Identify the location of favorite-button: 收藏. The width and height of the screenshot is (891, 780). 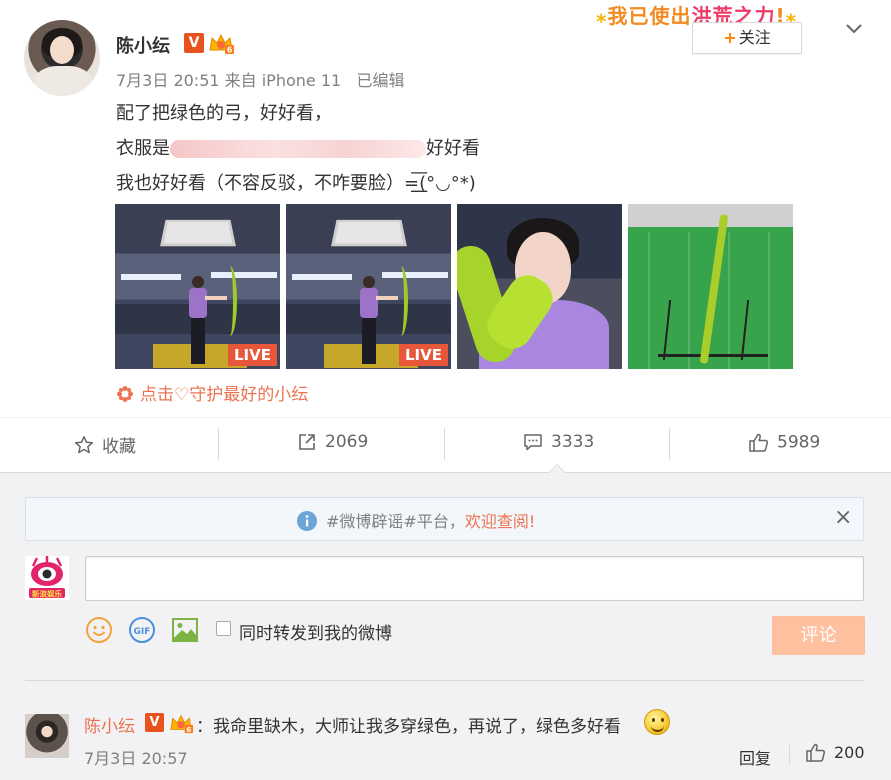
(105, 444).